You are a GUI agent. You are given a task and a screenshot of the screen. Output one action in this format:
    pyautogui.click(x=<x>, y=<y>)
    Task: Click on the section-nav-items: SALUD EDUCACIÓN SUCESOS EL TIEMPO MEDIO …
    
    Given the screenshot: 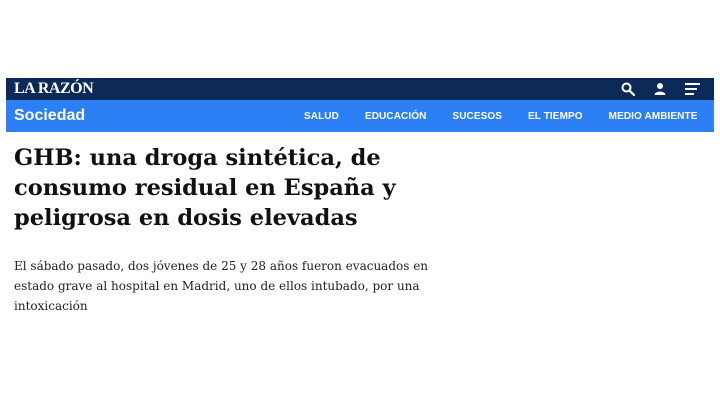 What is the action you would take?
    pyautogui.click(x=509, y=116)
    